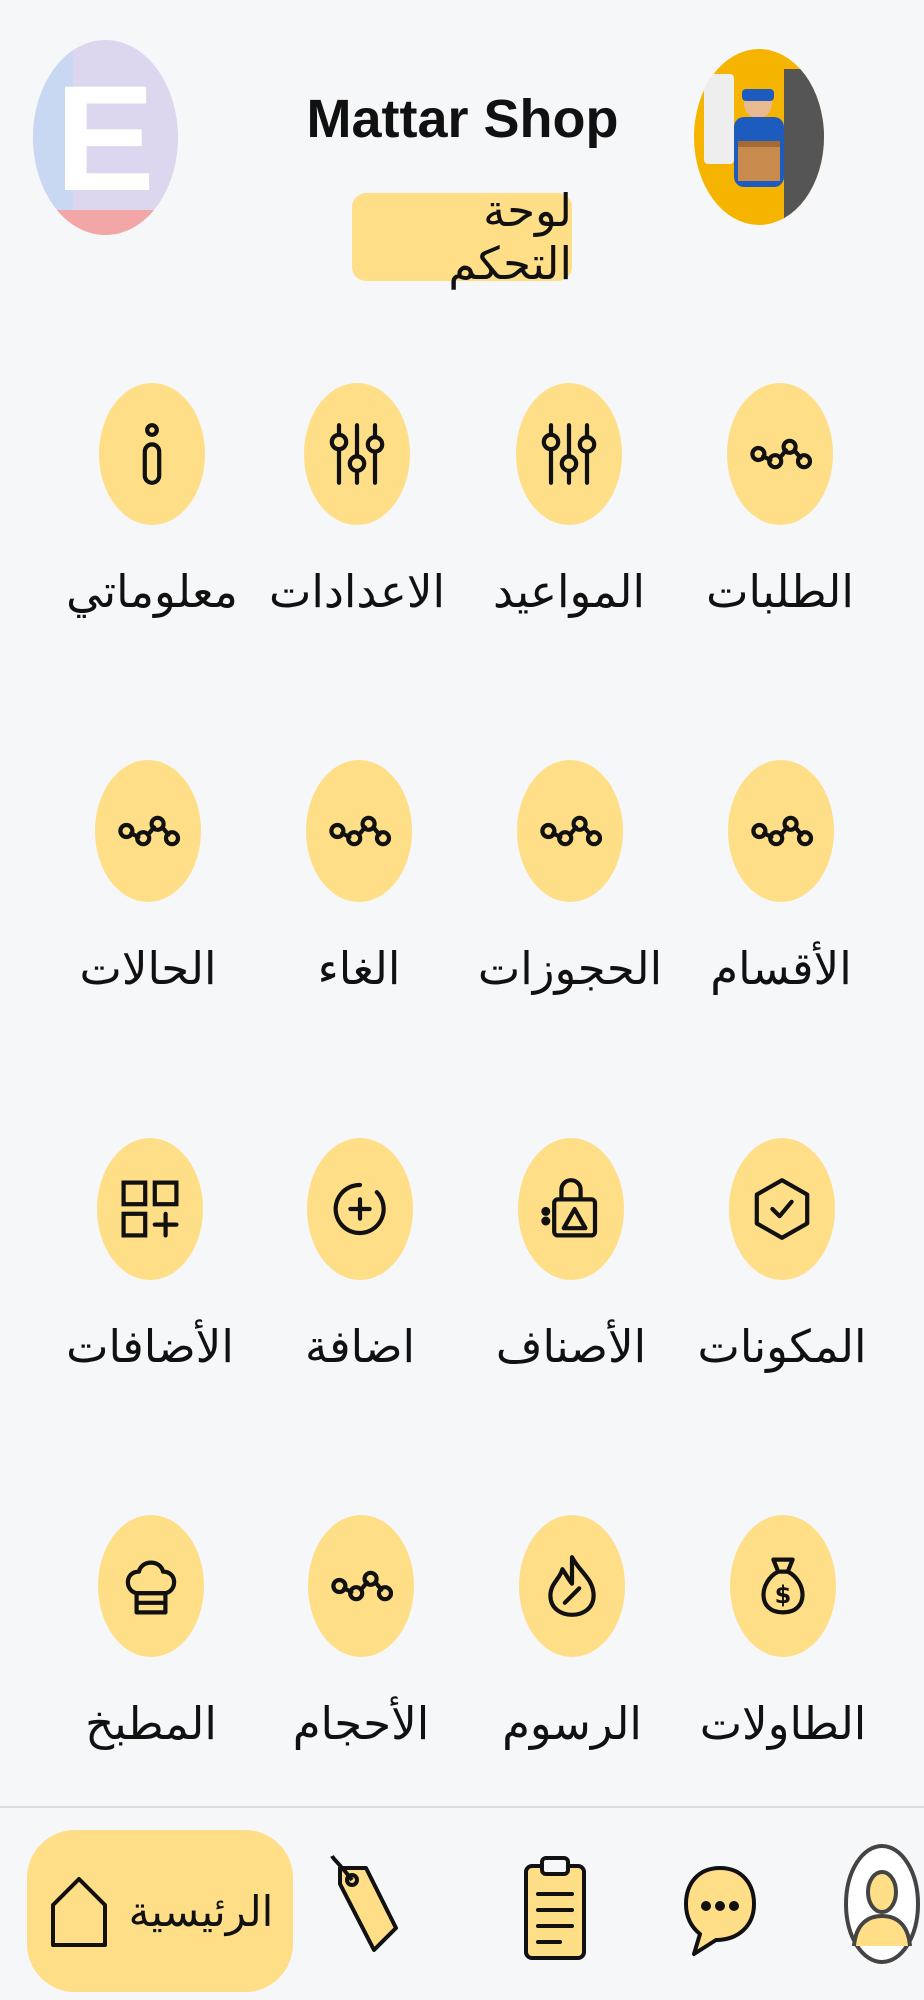 Image resolution: width=924 pixels, height=2000 pixels. I want to click on grid-label: الغاء, so click(359, 968).